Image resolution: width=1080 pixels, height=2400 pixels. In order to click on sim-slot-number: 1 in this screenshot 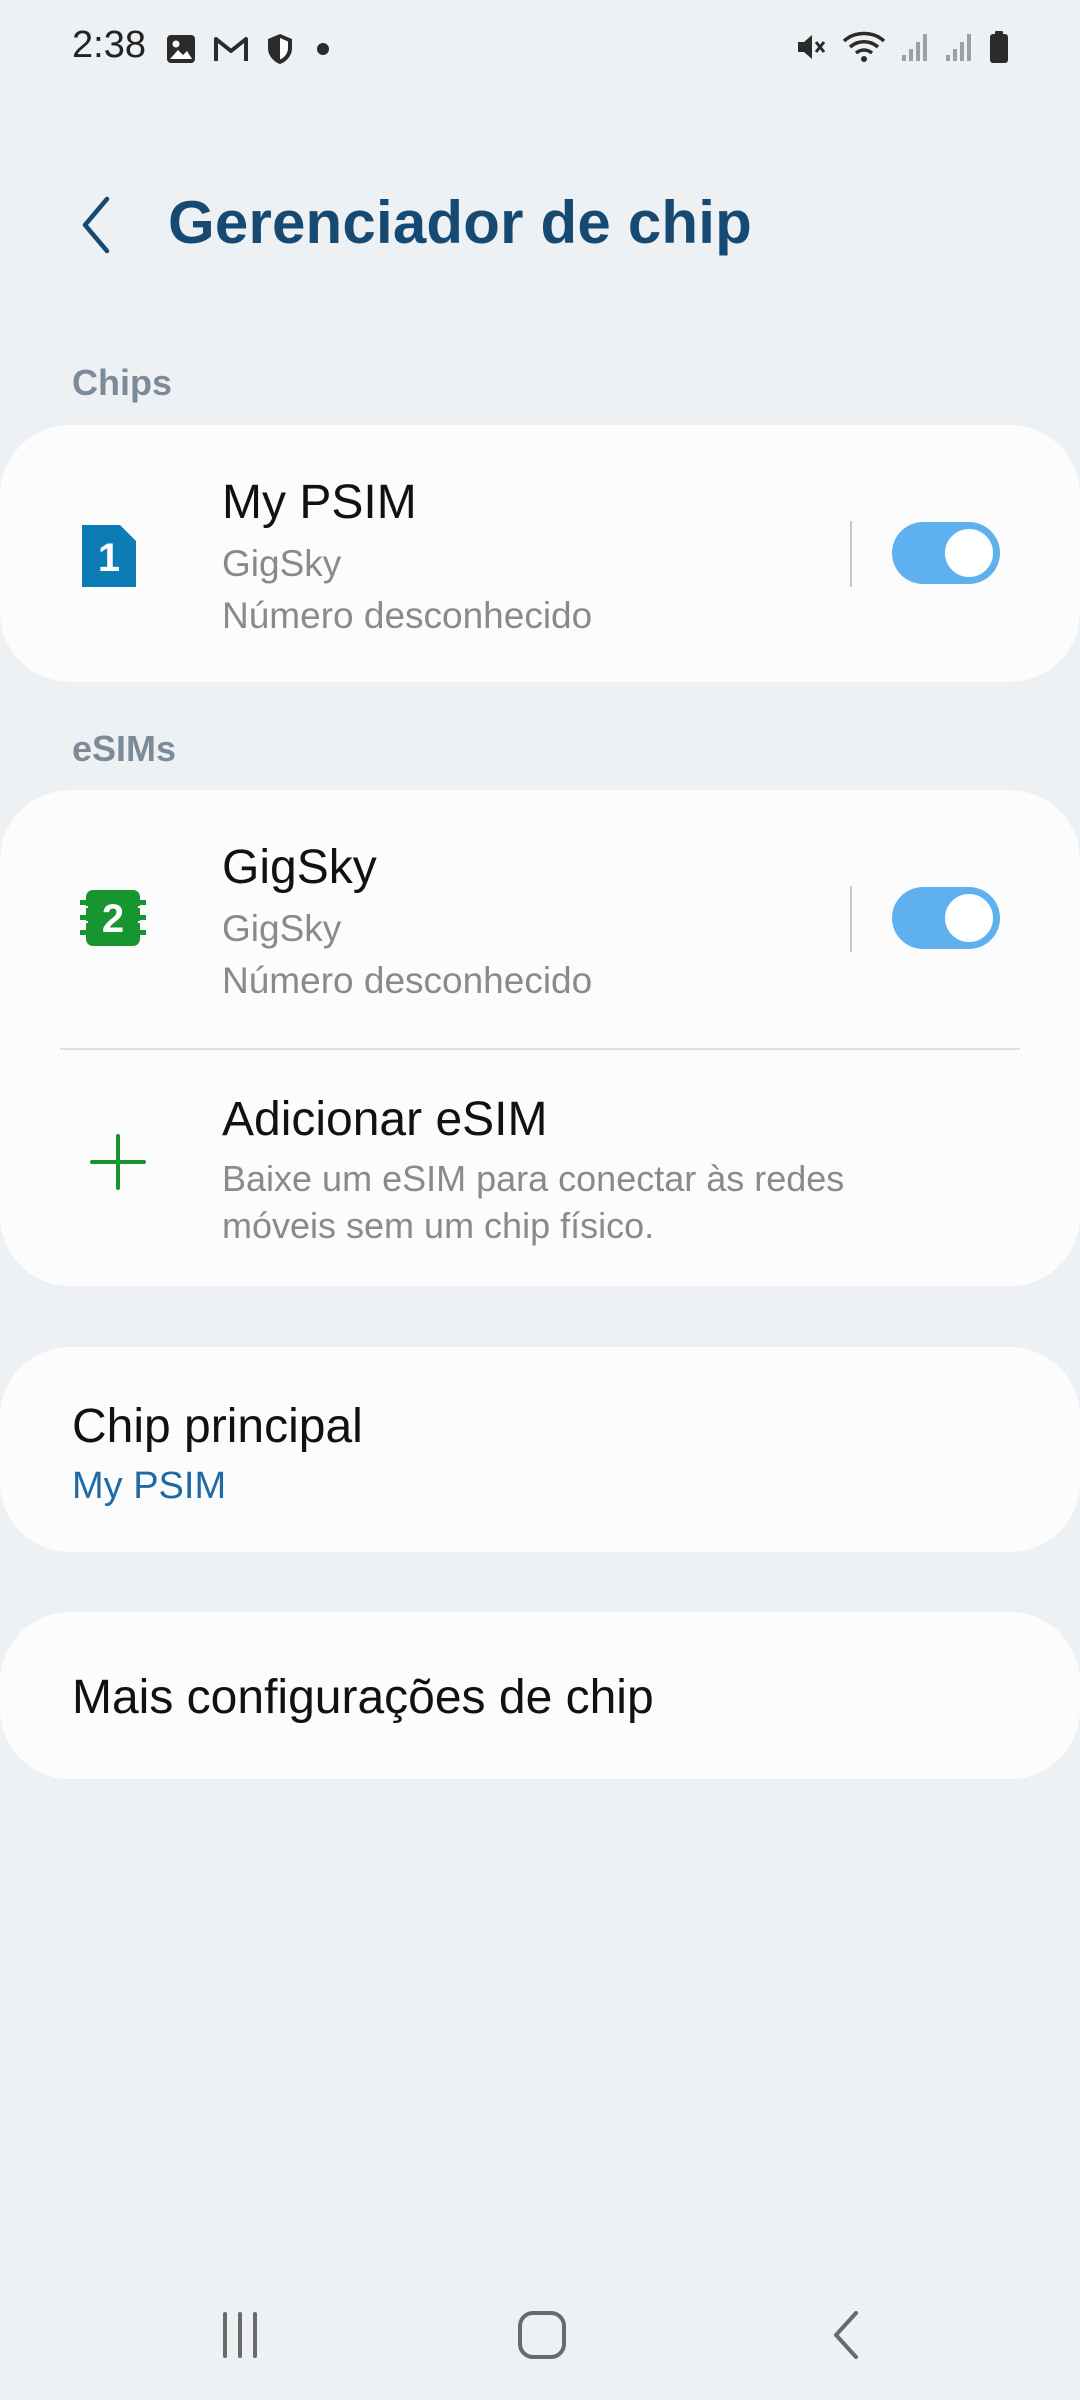, I will do `click(109, 558)`.